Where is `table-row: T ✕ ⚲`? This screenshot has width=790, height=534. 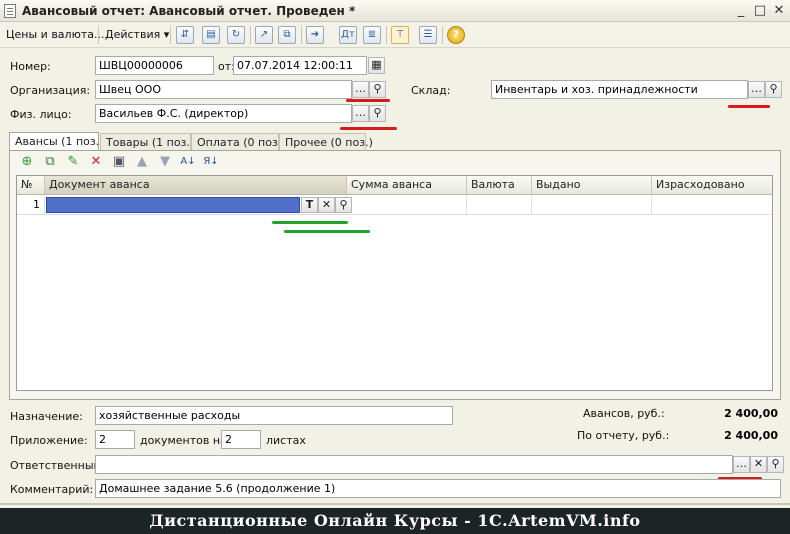
table-row: T ✕ ⚲ is located at coordinates (198, 205).